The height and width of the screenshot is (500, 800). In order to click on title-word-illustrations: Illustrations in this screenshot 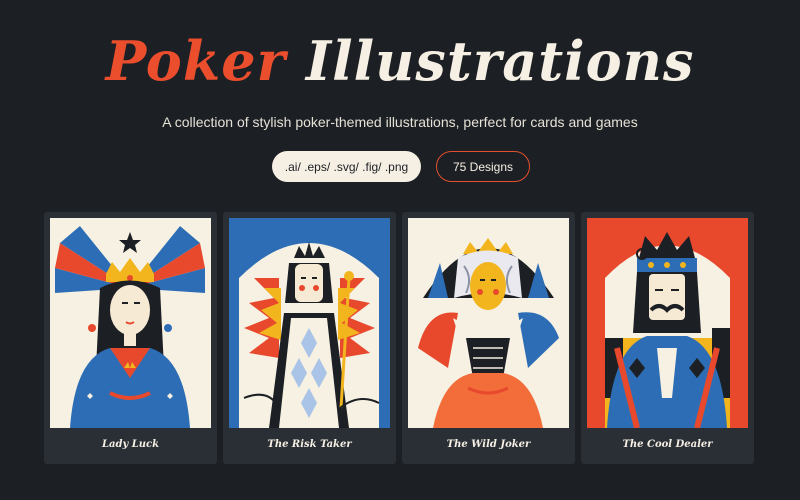, I will do `click(500, 61)`.